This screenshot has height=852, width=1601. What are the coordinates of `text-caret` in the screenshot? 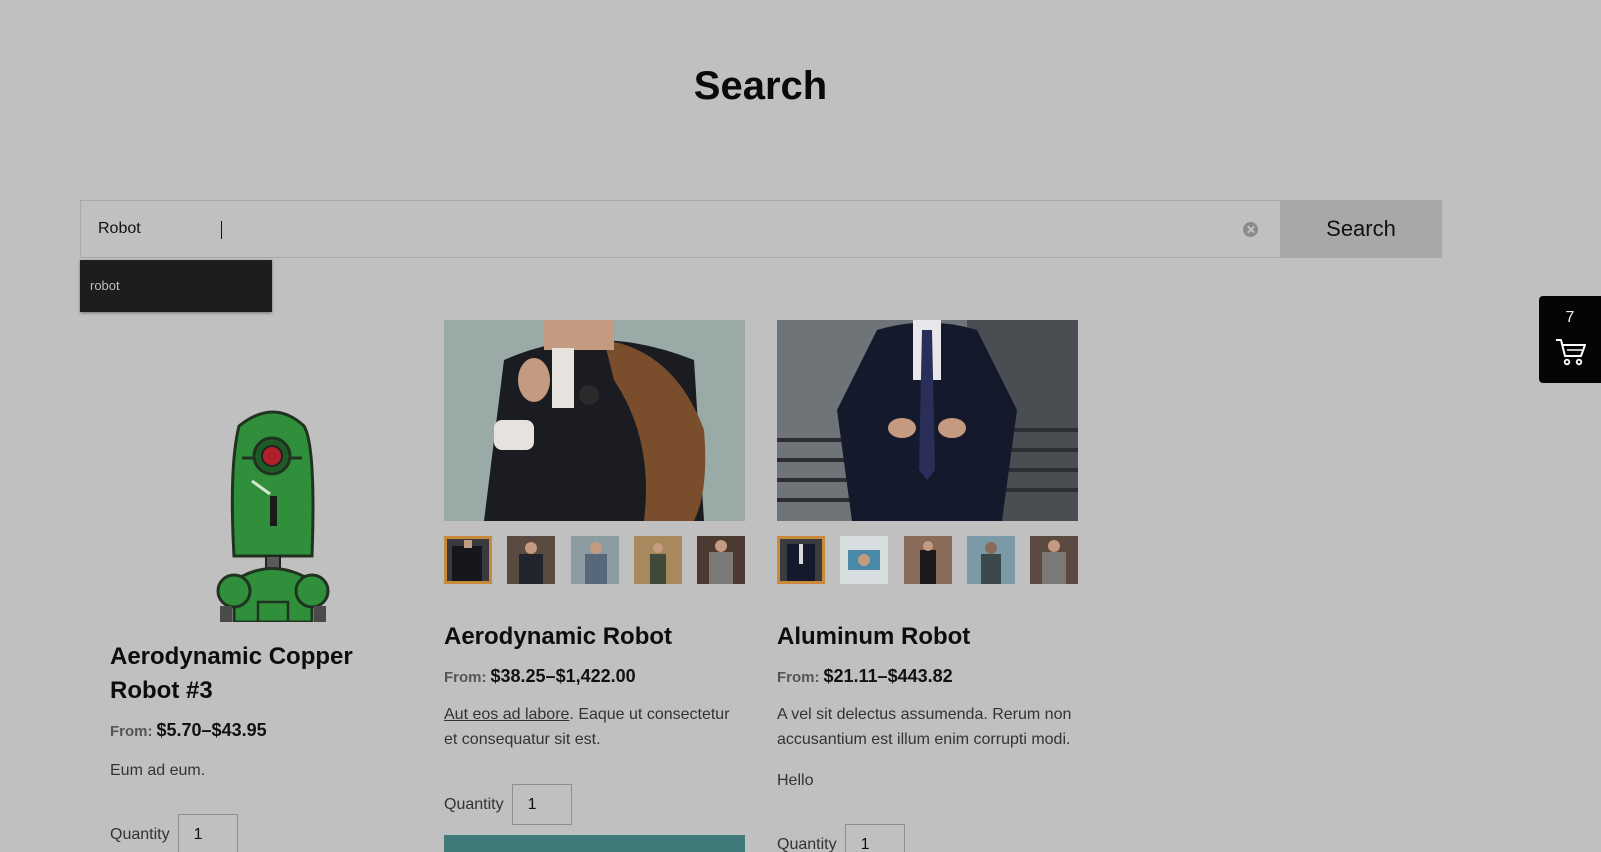 It's located at (221, 230).